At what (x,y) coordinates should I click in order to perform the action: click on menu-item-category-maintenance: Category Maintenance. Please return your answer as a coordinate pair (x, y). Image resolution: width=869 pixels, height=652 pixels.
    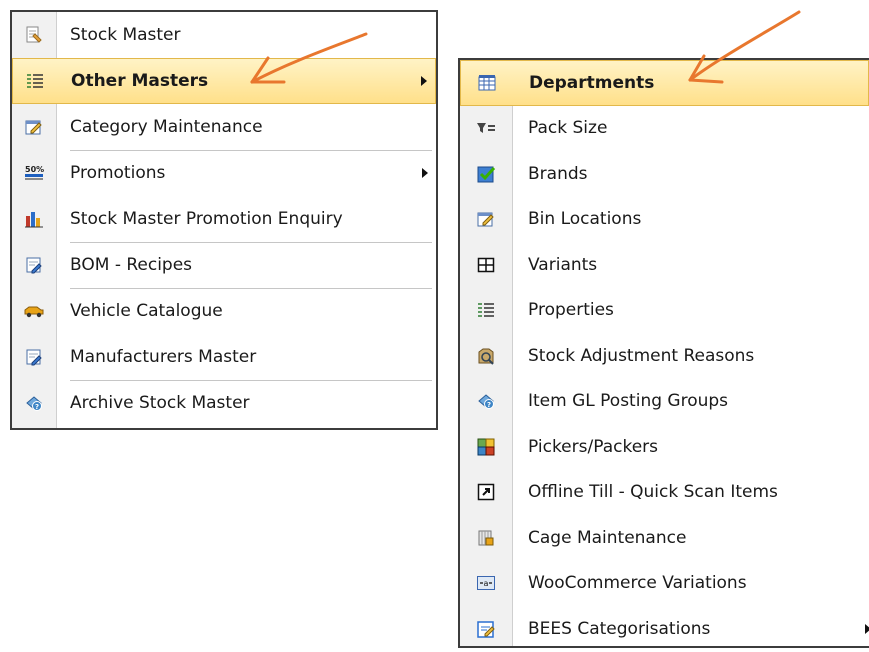
    Looking at the image, I should click on (224, 127).